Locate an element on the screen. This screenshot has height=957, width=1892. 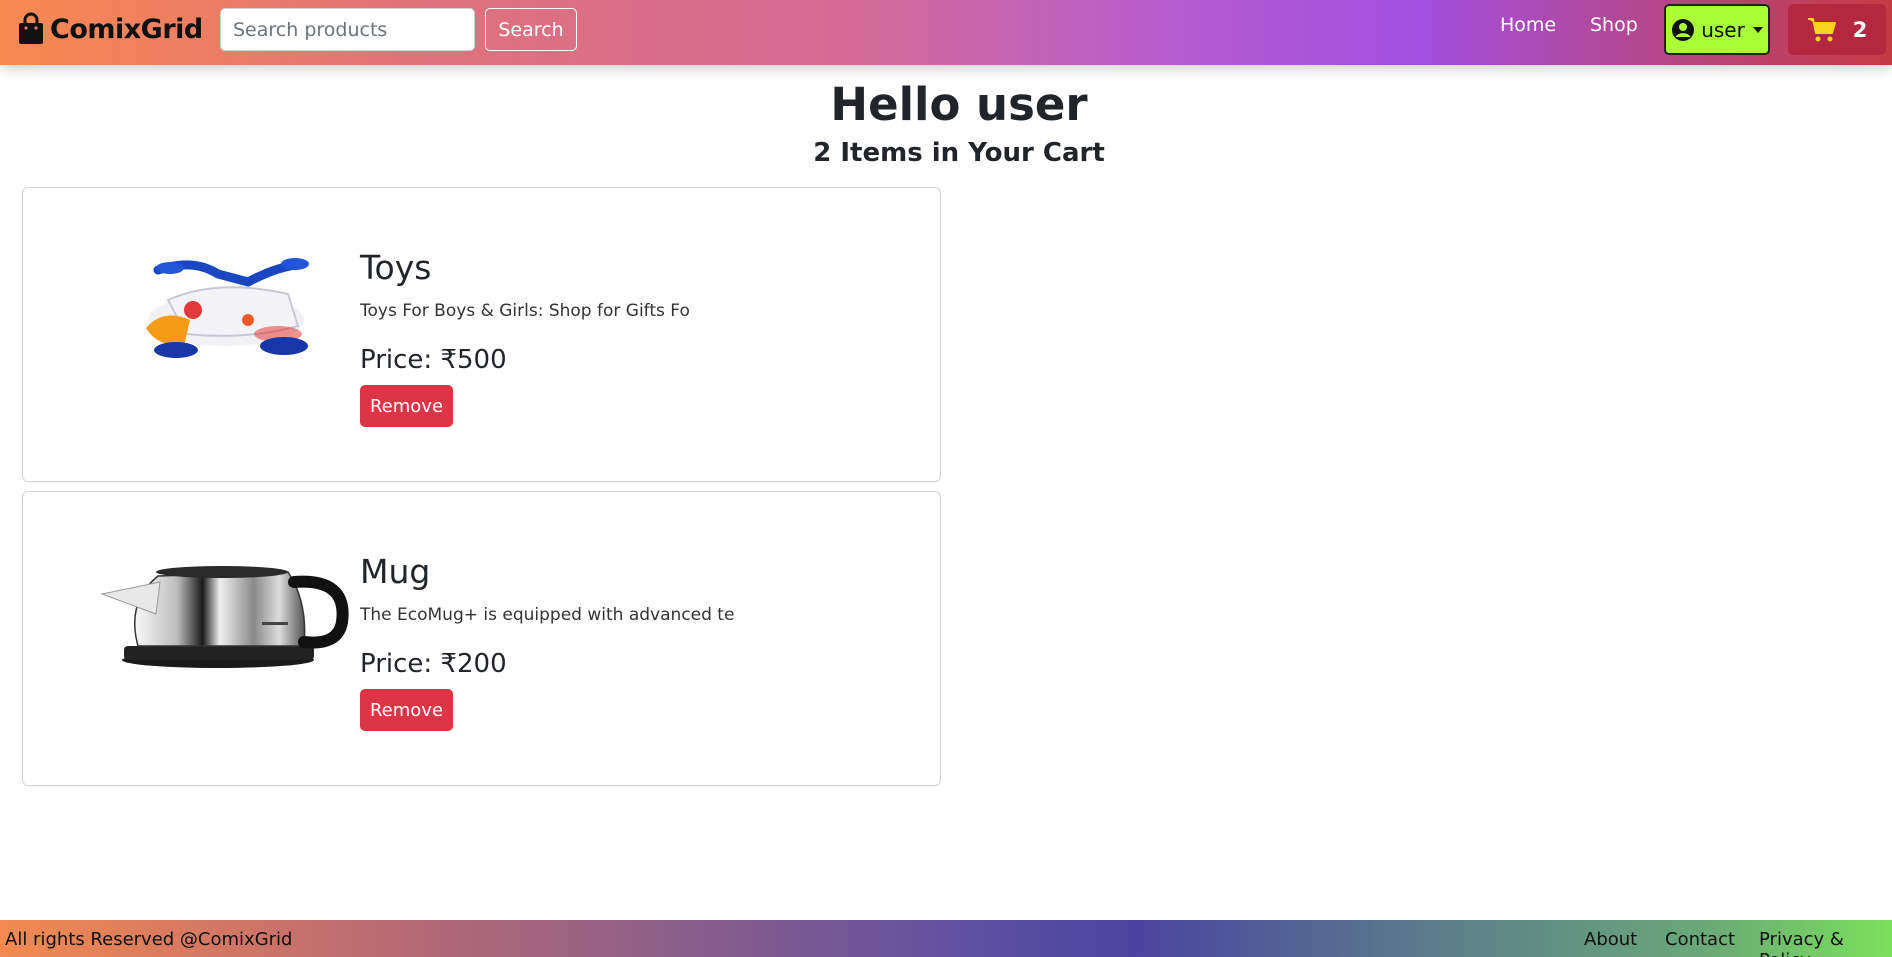
user-circle-icon is located at coordinates (1683, 29).